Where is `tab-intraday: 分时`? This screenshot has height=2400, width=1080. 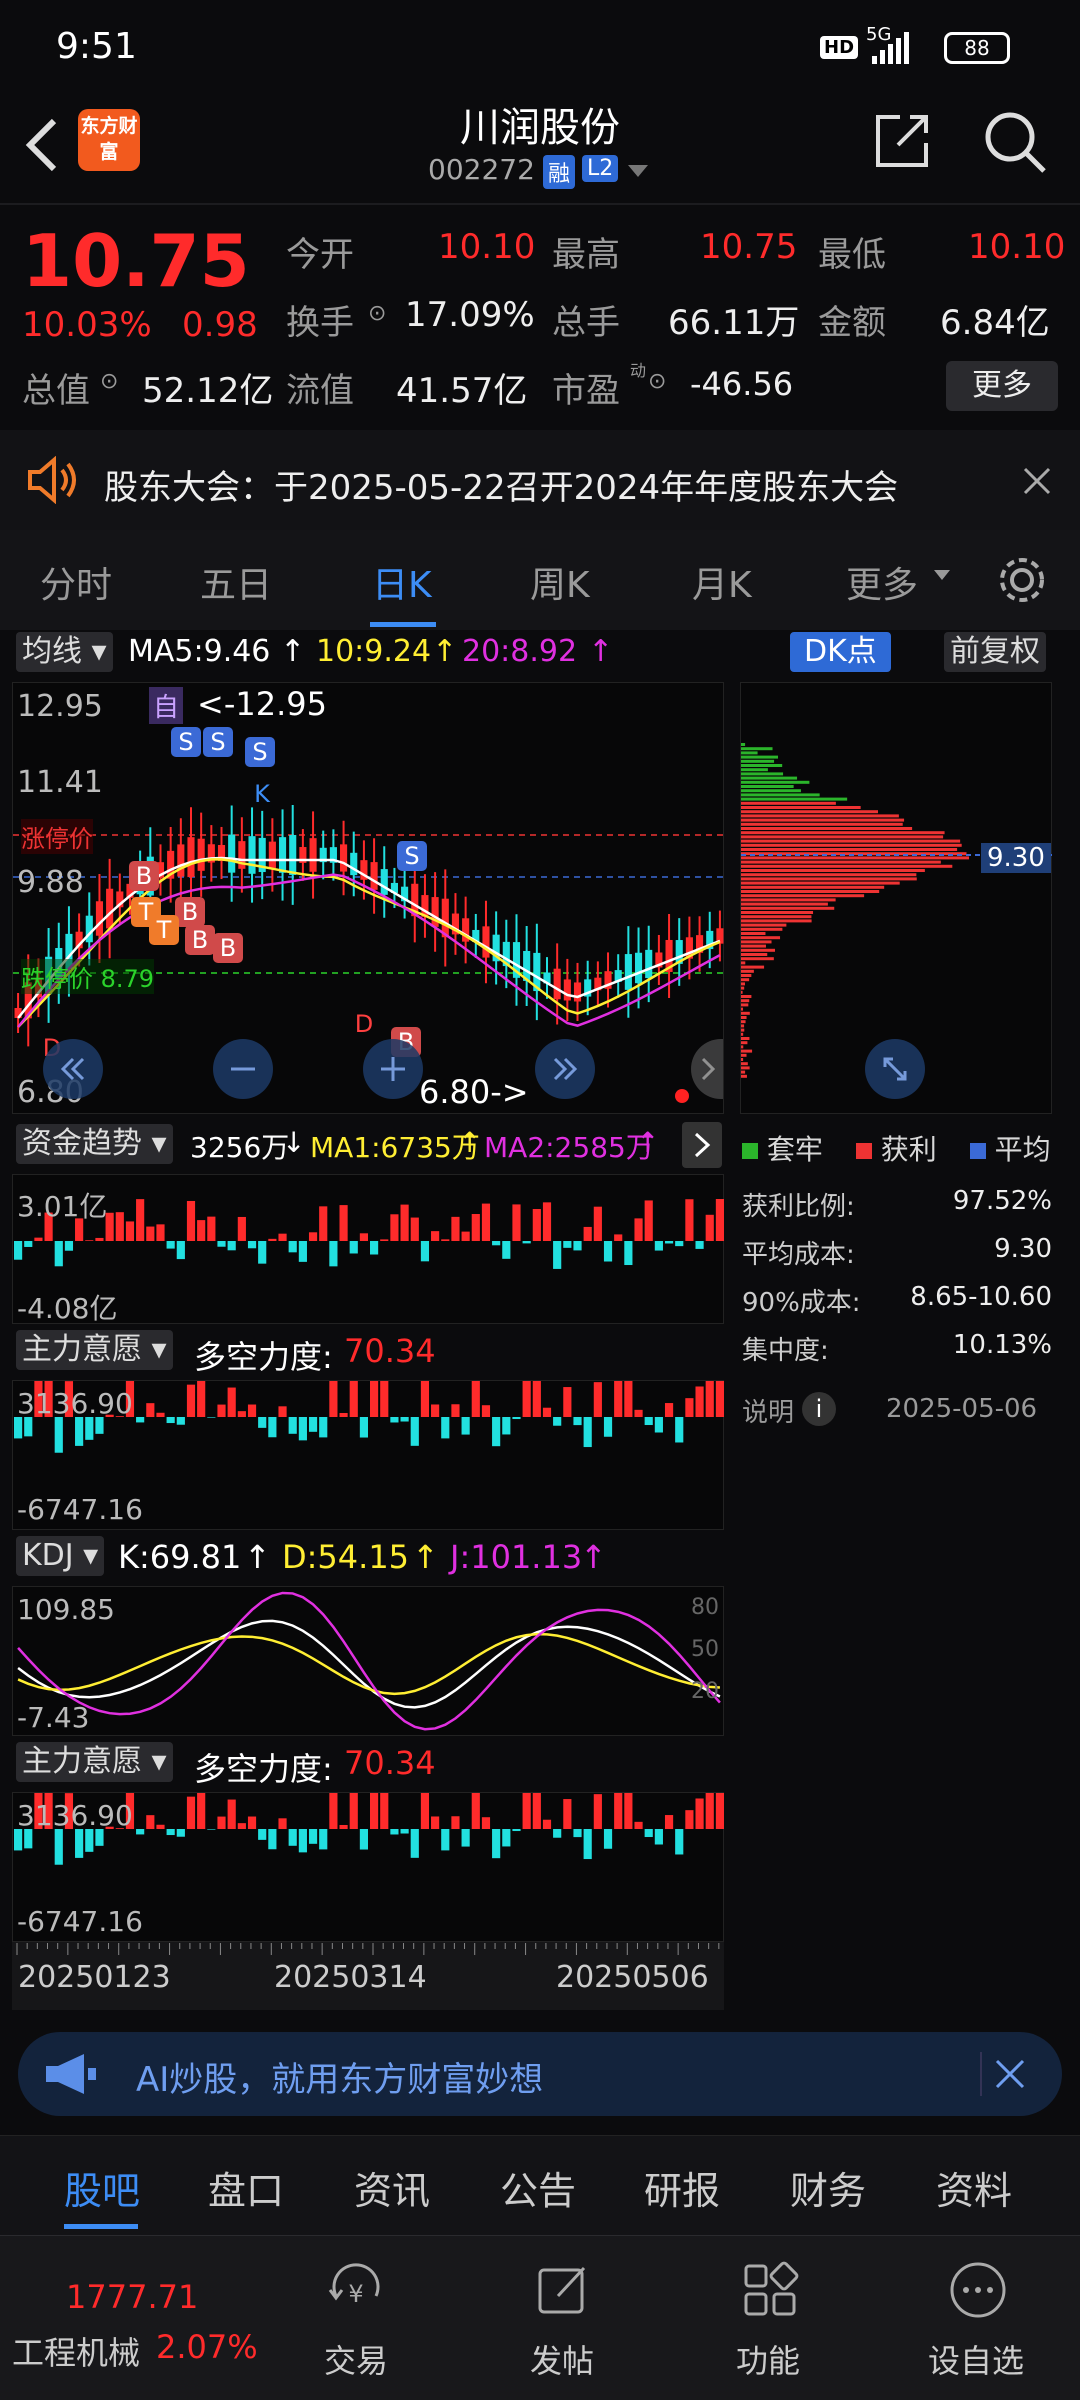 tab-intraday: 分时 is located at coordinates (76, 582).